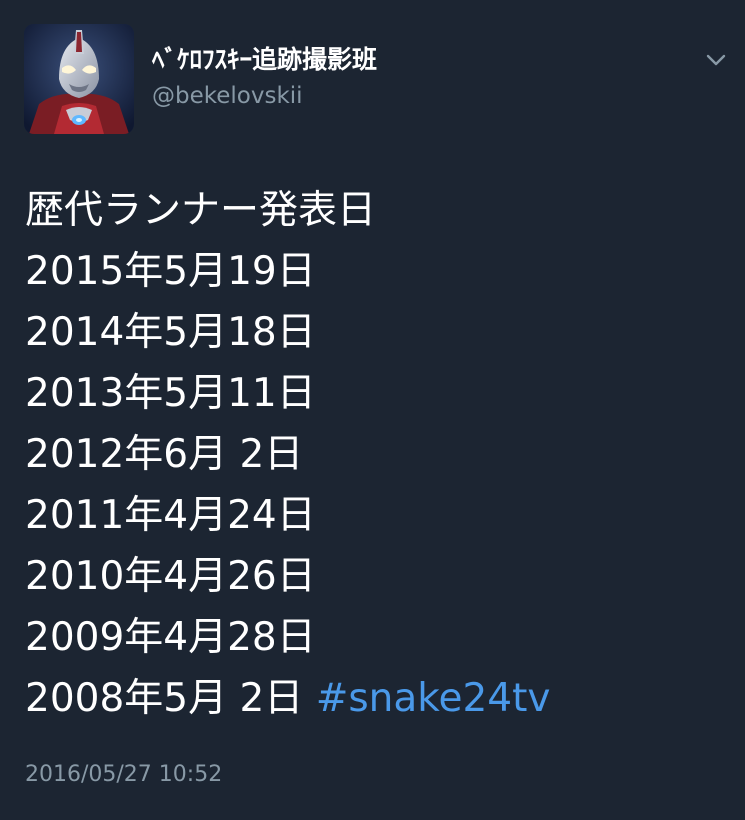  Describe the element at coordinates (264, 58) in the screenshot. I see `display-name: ﾍﾞｹﾛﾌｽｷｰ追跡撮影班` at that location.